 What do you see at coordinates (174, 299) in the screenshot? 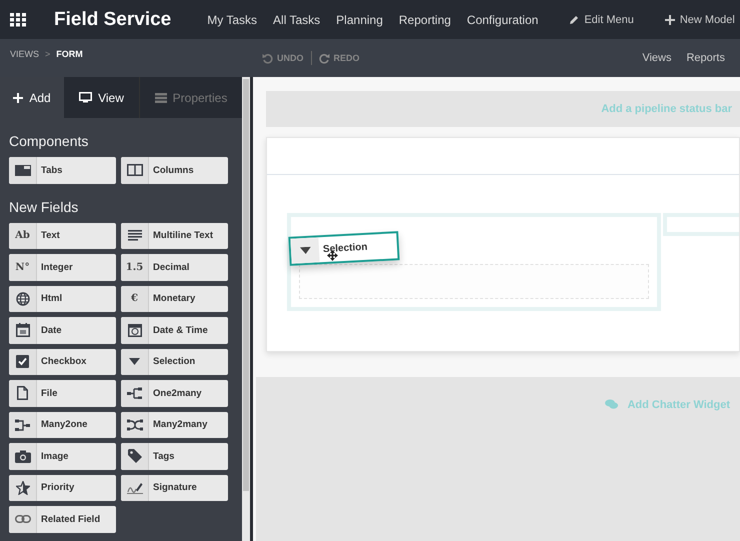
I see `field-type-button: € Monetary` at bounding box center [174, 299].